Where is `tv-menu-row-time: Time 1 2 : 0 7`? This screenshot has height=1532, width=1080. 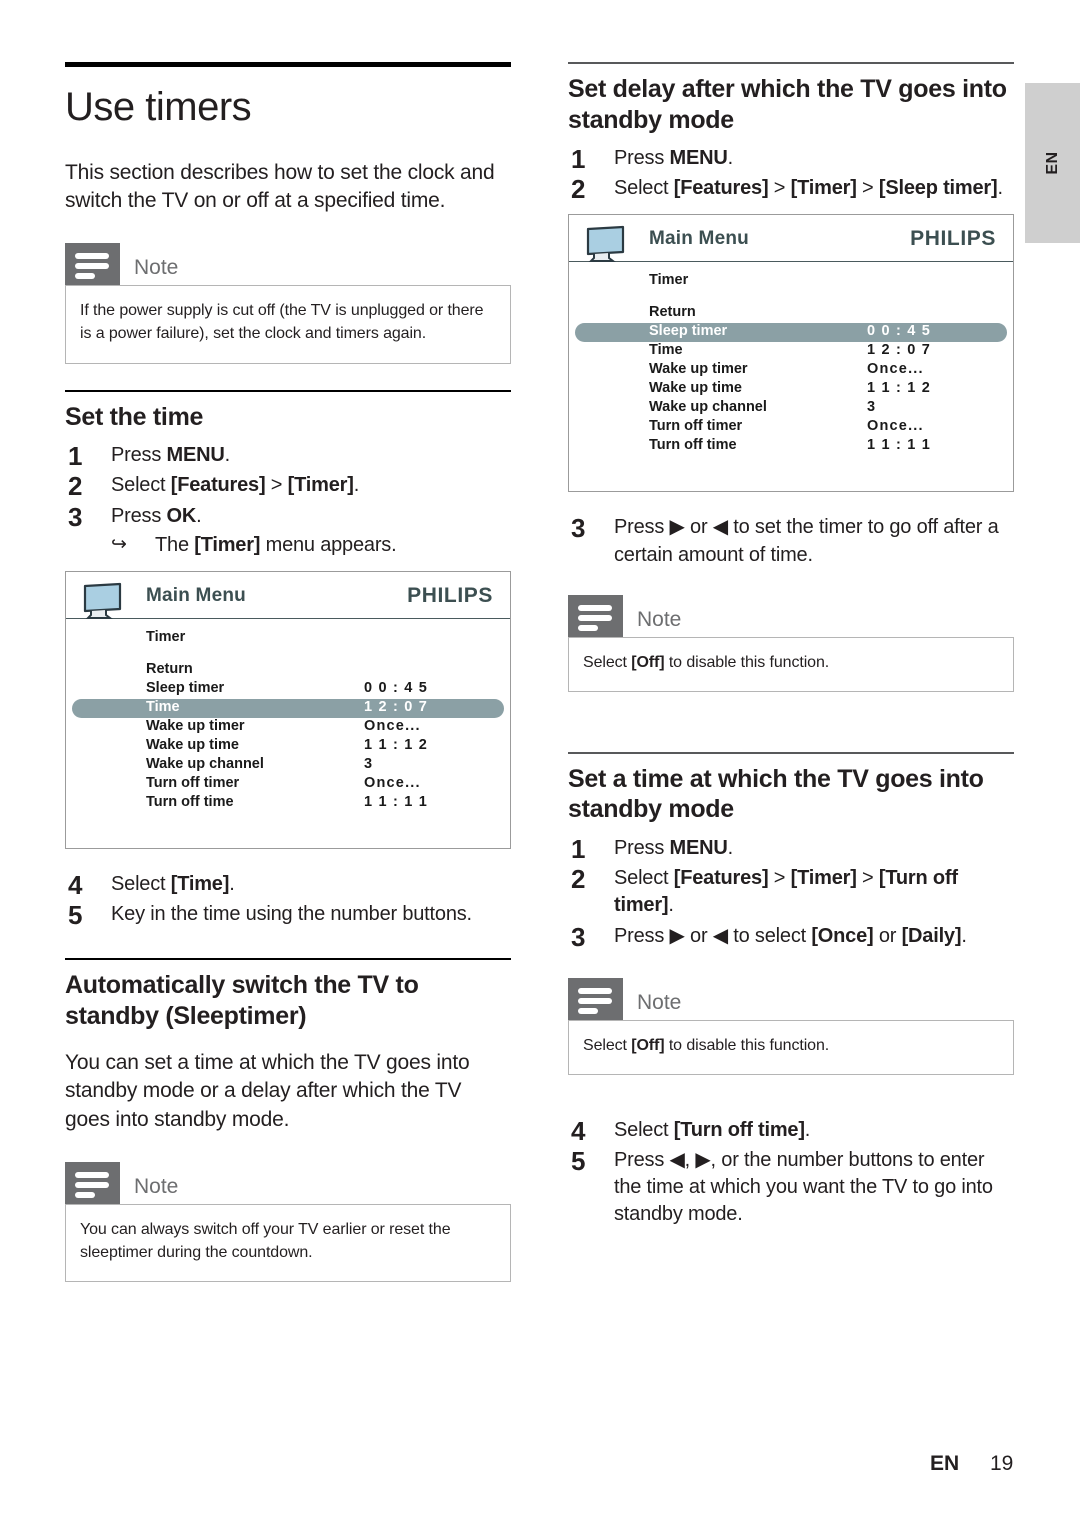 tv-menu-row-time: Time 1 2 : 0 7 is located at coordinates (791, 351).